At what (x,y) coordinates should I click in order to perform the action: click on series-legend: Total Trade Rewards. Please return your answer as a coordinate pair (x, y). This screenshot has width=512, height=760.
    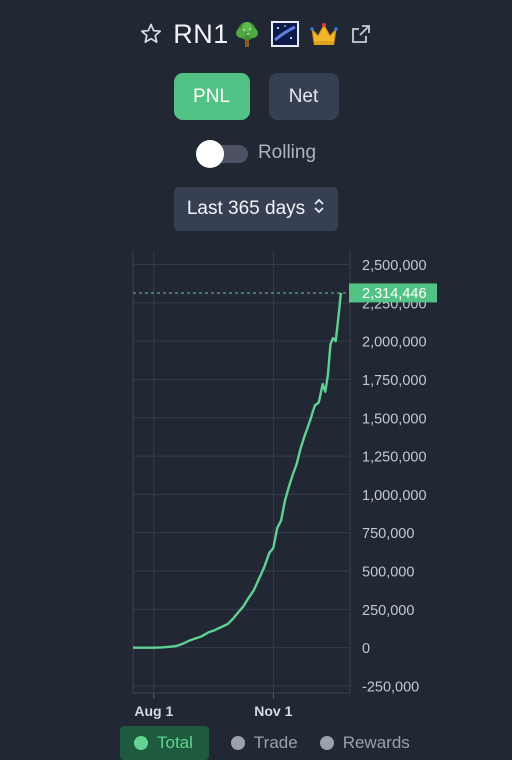
    Looking at the image, I should click on (265, 743).